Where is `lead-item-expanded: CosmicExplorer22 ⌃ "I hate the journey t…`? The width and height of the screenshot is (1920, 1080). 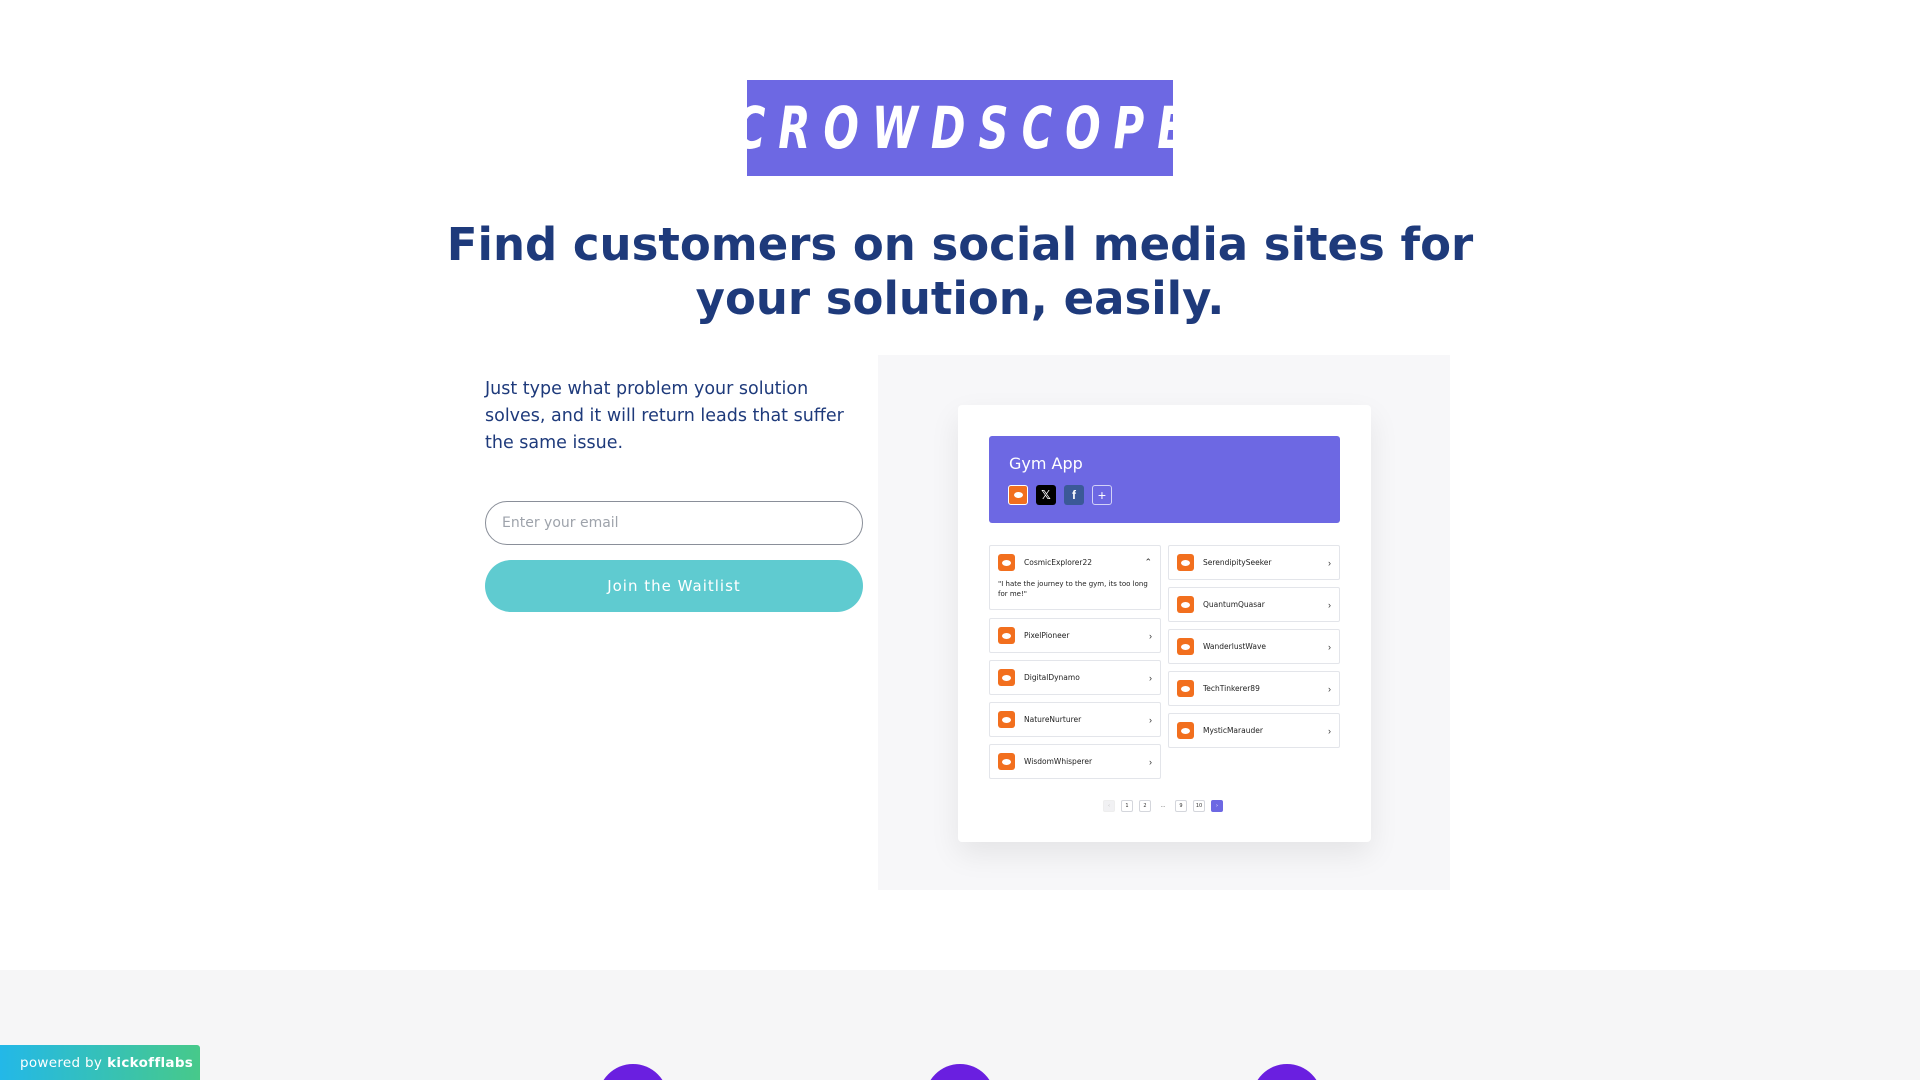 lead-item-expanded: CosmicExplorer22 ⌃ "I hate the journey t… is located at coordinates (1075, 577).